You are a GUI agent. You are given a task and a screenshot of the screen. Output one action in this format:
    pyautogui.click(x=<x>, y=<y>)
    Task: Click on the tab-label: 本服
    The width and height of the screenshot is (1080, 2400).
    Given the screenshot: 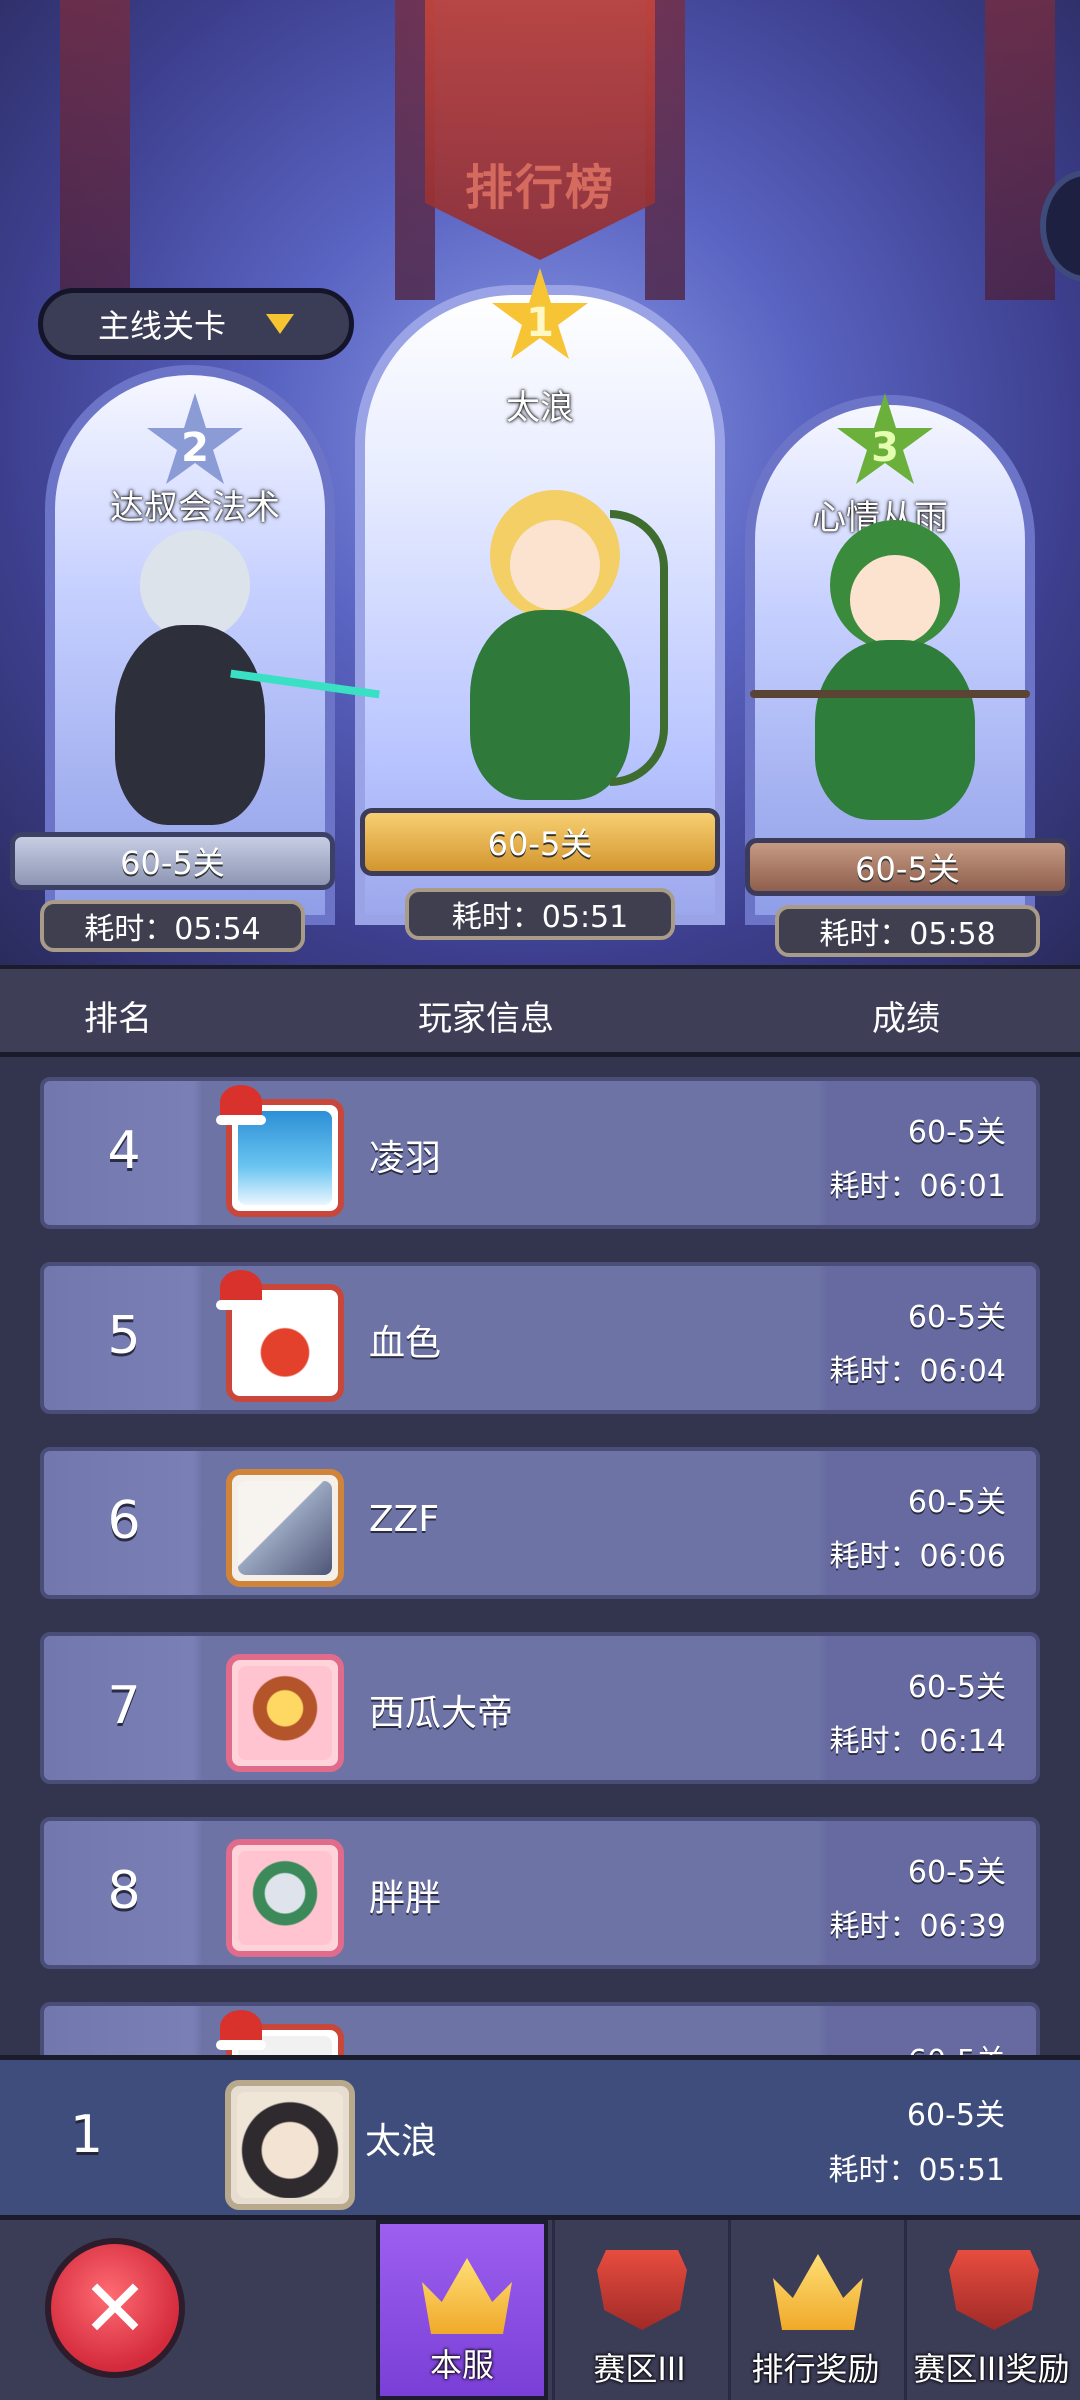 What is the action you would take?
    pyautogui.click(x=461, y=2365)
    